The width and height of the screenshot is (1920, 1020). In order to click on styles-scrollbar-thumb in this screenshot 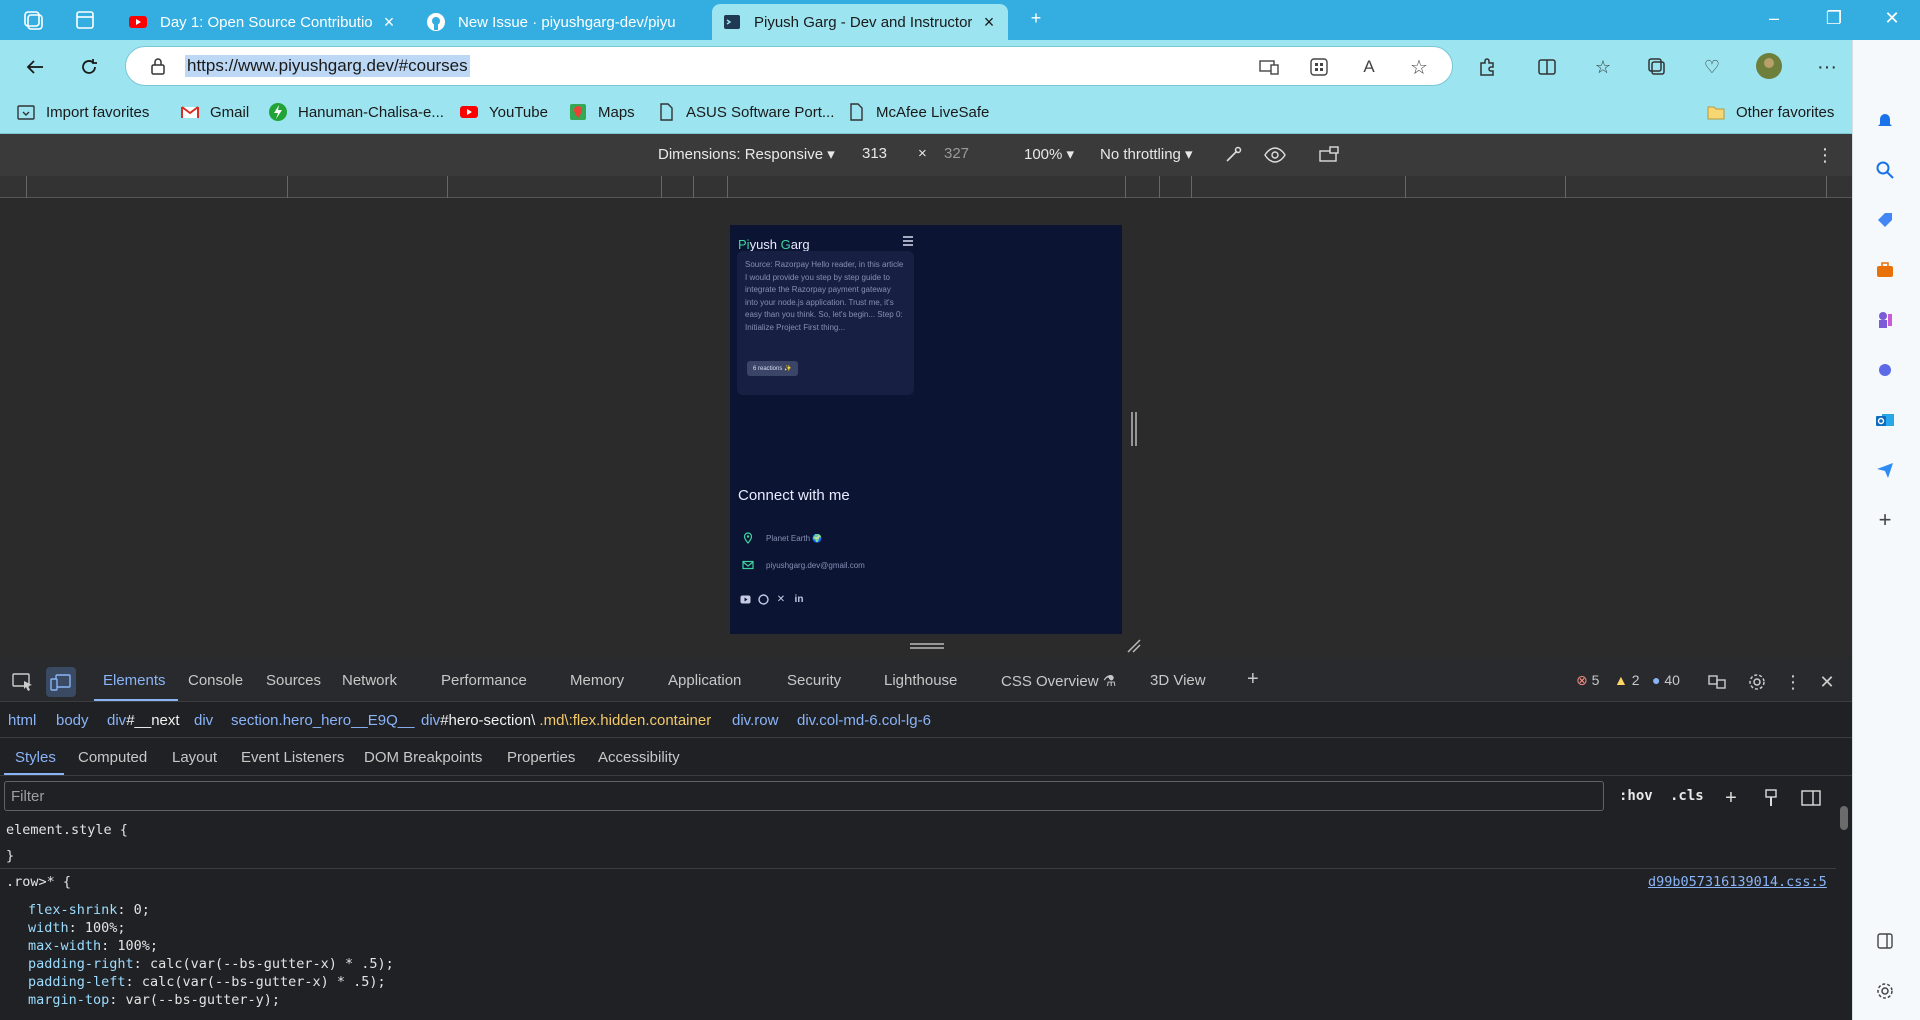, I will do `click(1844, 818)`.